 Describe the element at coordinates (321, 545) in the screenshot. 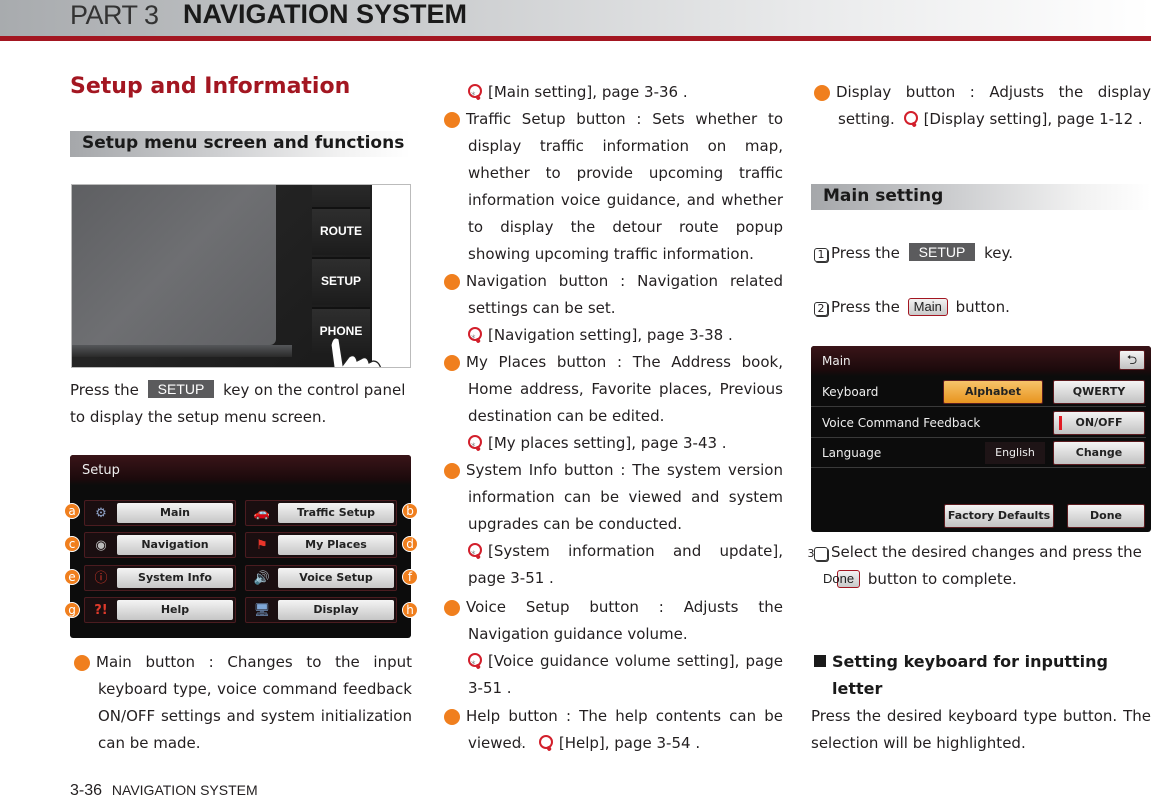

I see `setup-myplaces-button: ⚑ My Places` at that location.